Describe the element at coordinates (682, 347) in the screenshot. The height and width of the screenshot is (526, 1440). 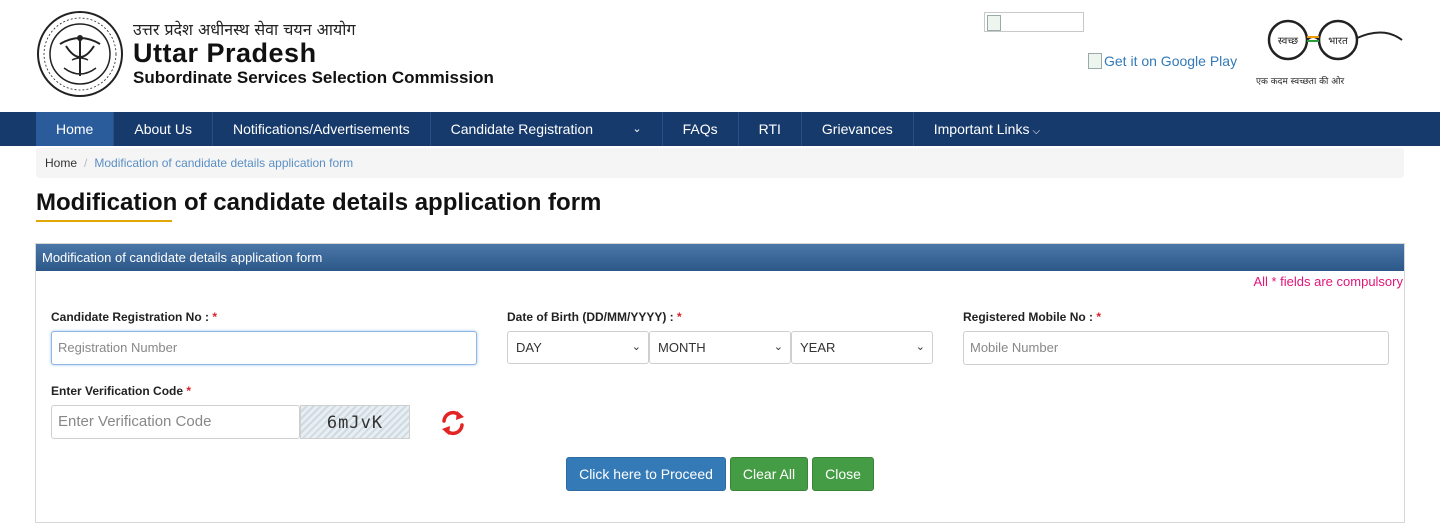
I see `dob-month-value: MONTH` at that location.